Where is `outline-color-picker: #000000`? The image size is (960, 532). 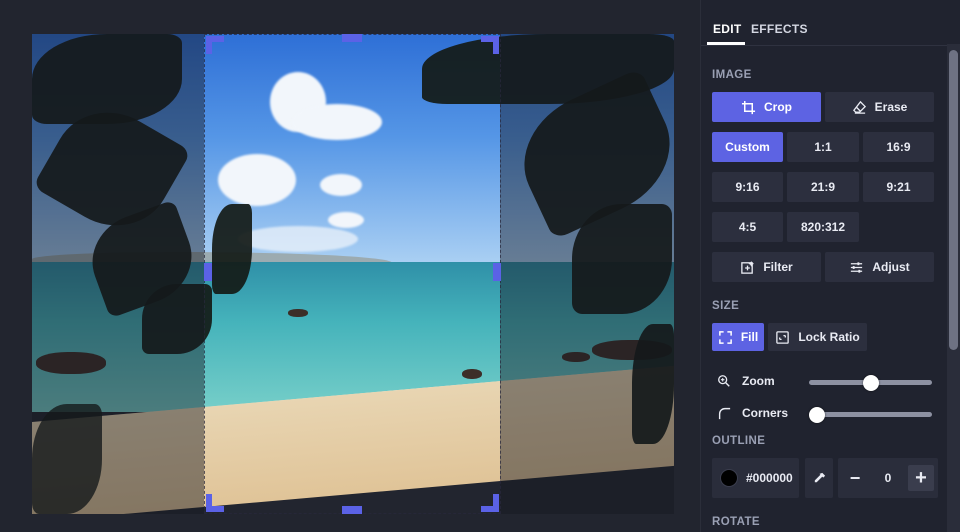 outline-color-picker: #000000 is located at coordinates (755, 478).